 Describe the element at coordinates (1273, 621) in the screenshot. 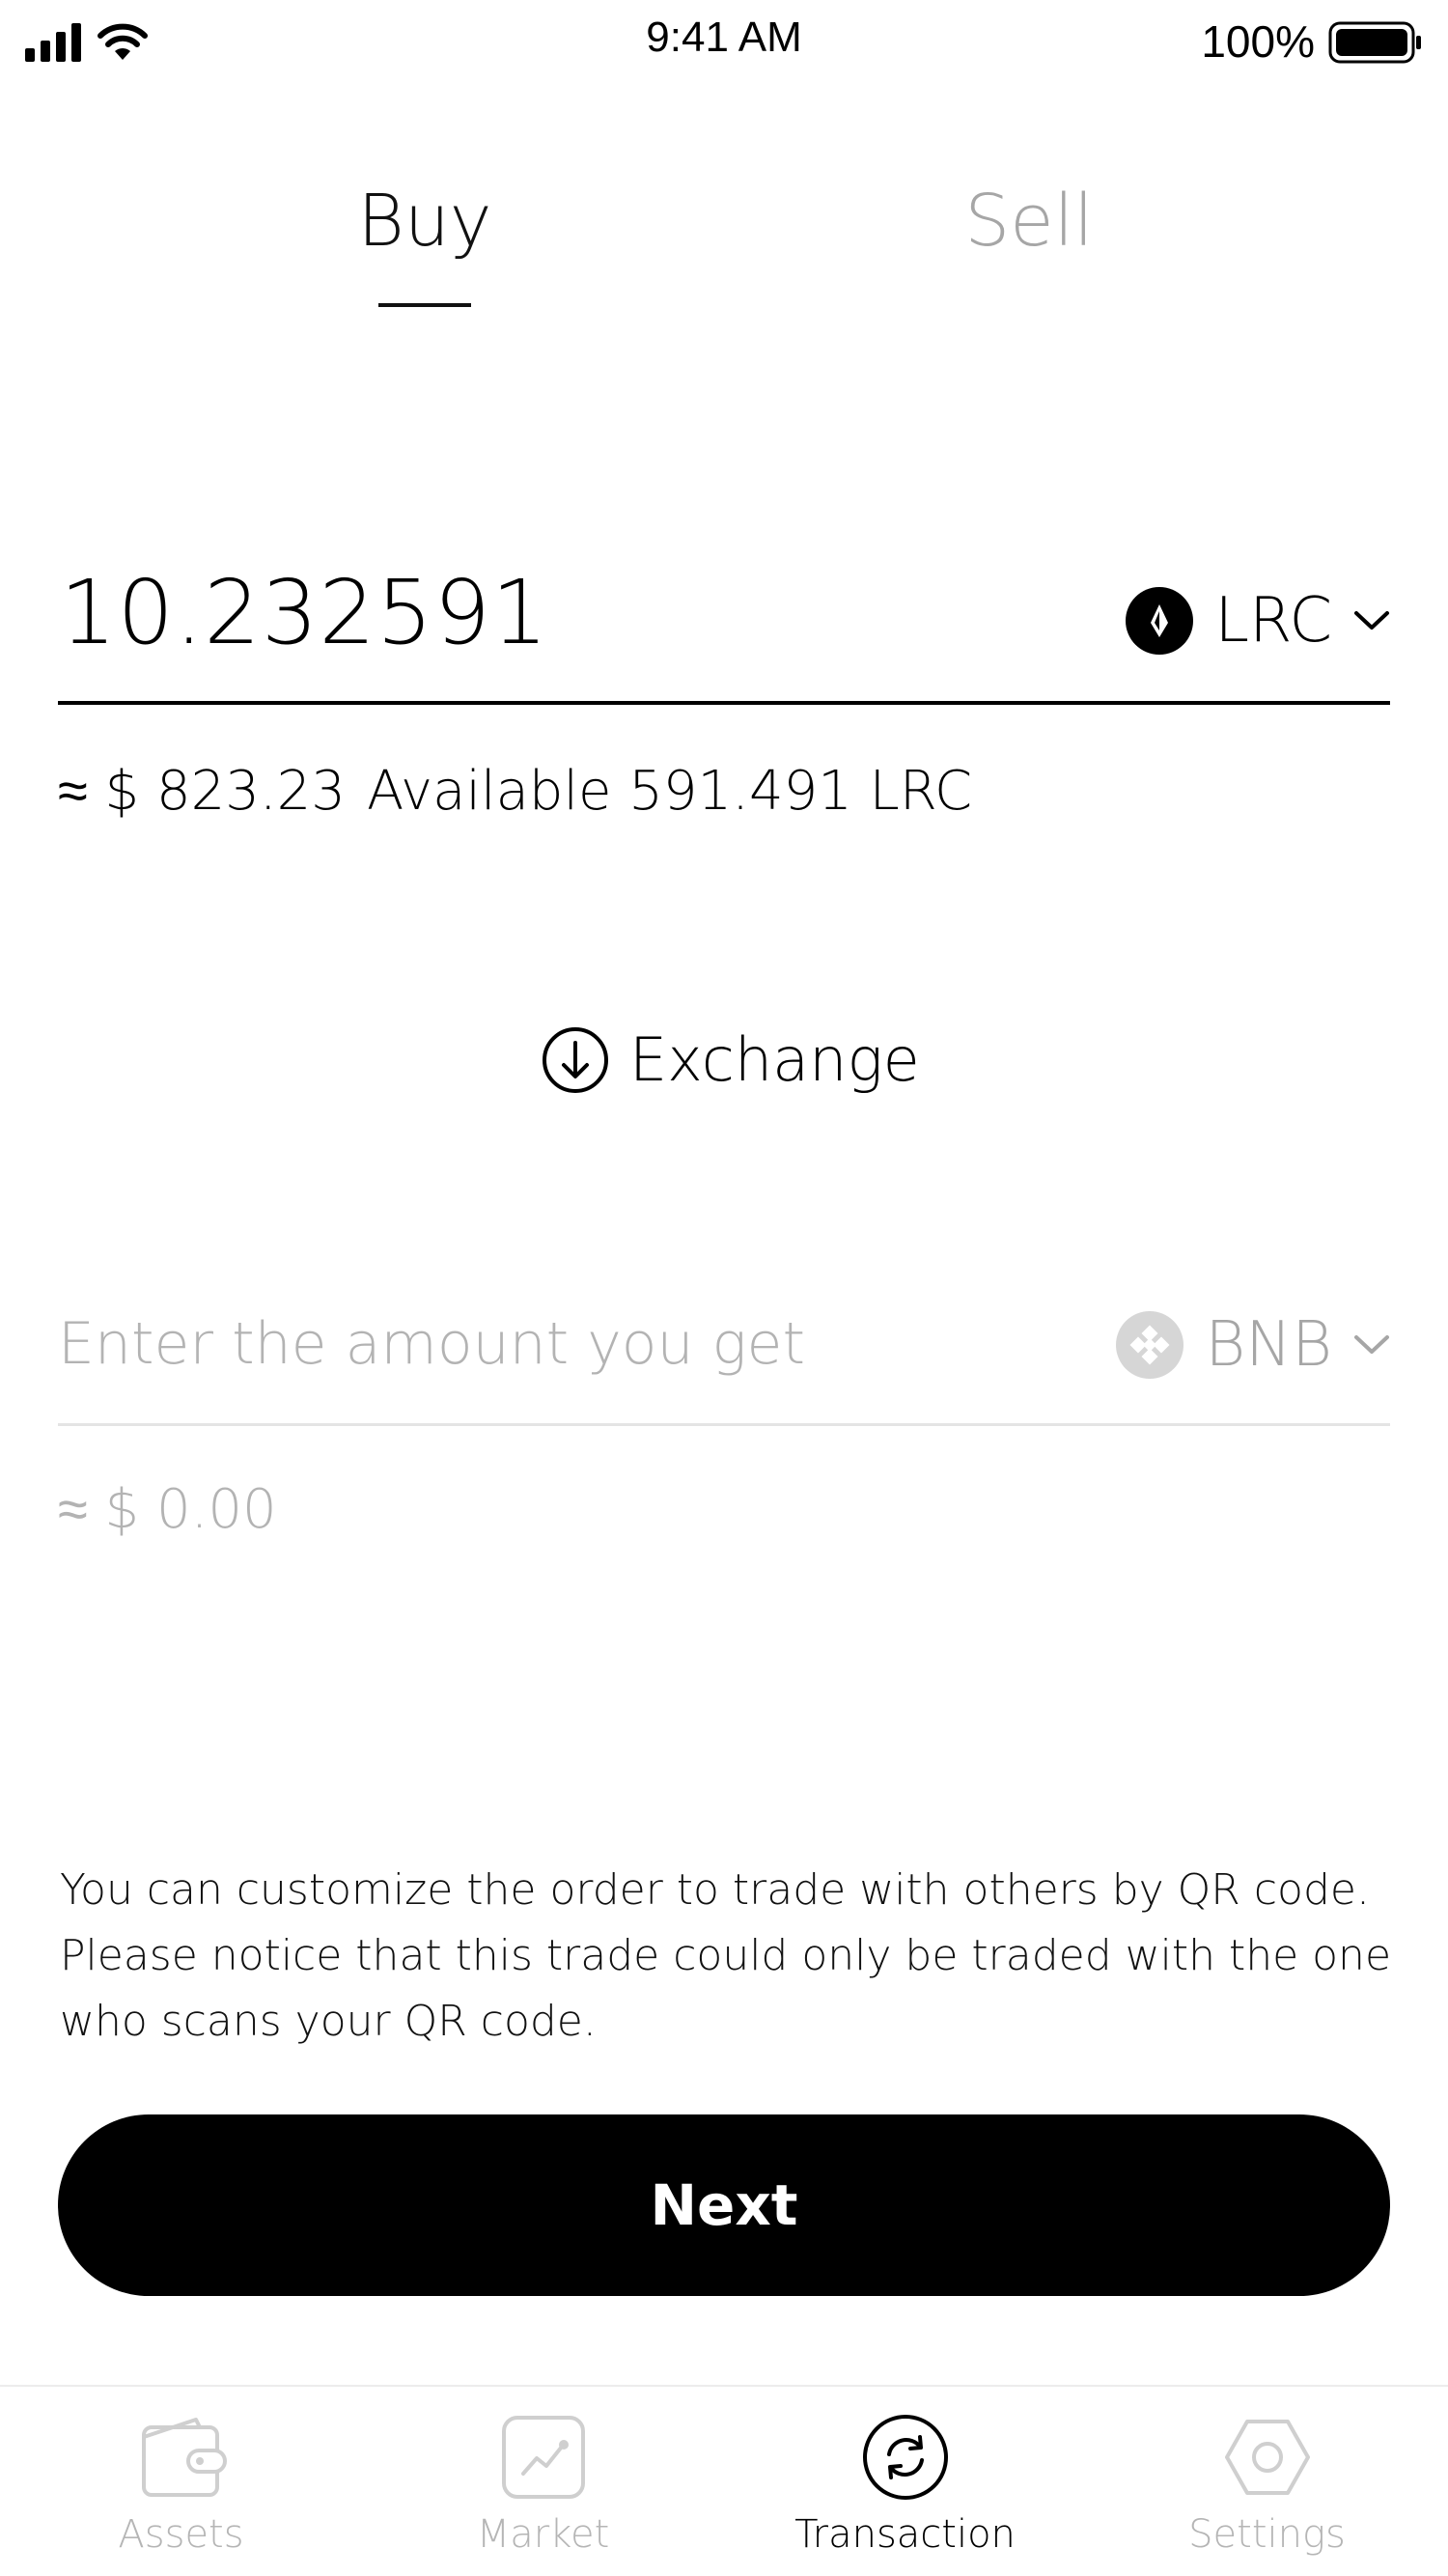

I see `pay-token-symbol: LRC` at that location.